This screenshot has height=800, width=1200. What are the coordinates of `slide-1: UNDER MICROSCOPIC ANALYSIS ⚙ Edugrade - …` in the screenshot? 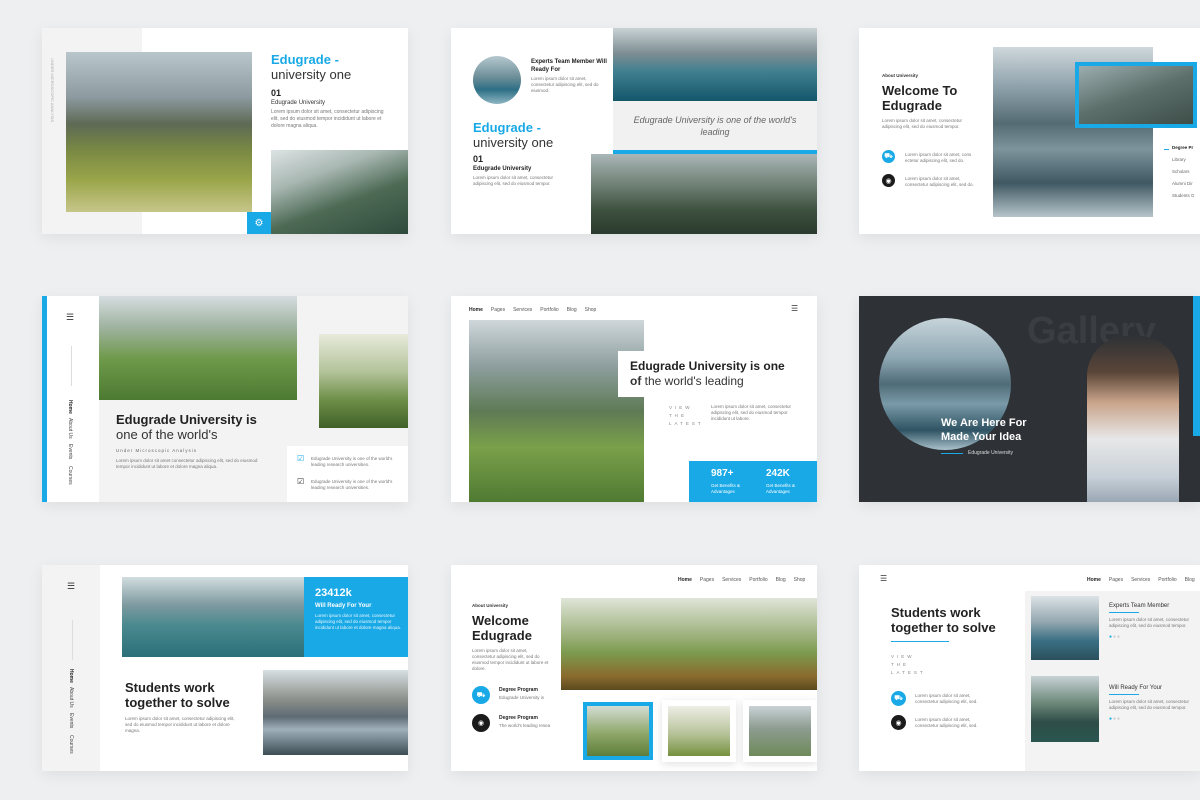 It's located at (225, 131).